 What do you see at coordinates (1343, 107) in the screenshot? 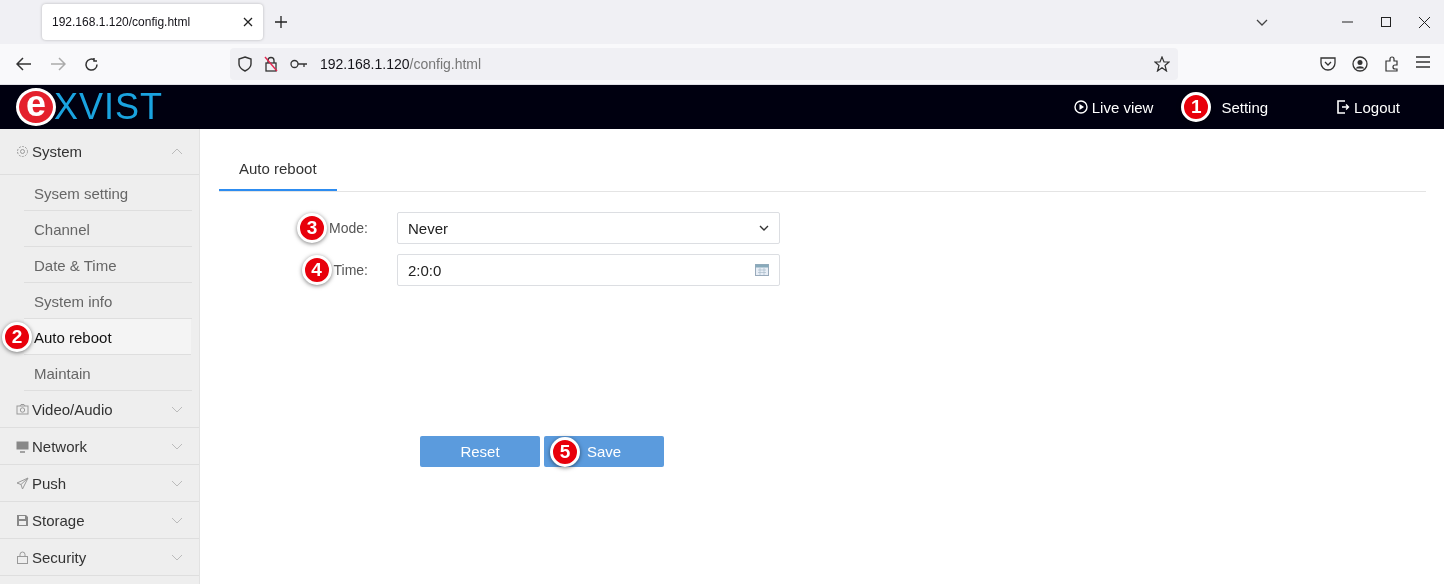
I see `logout-icon` at bounding box center [1343, 107].